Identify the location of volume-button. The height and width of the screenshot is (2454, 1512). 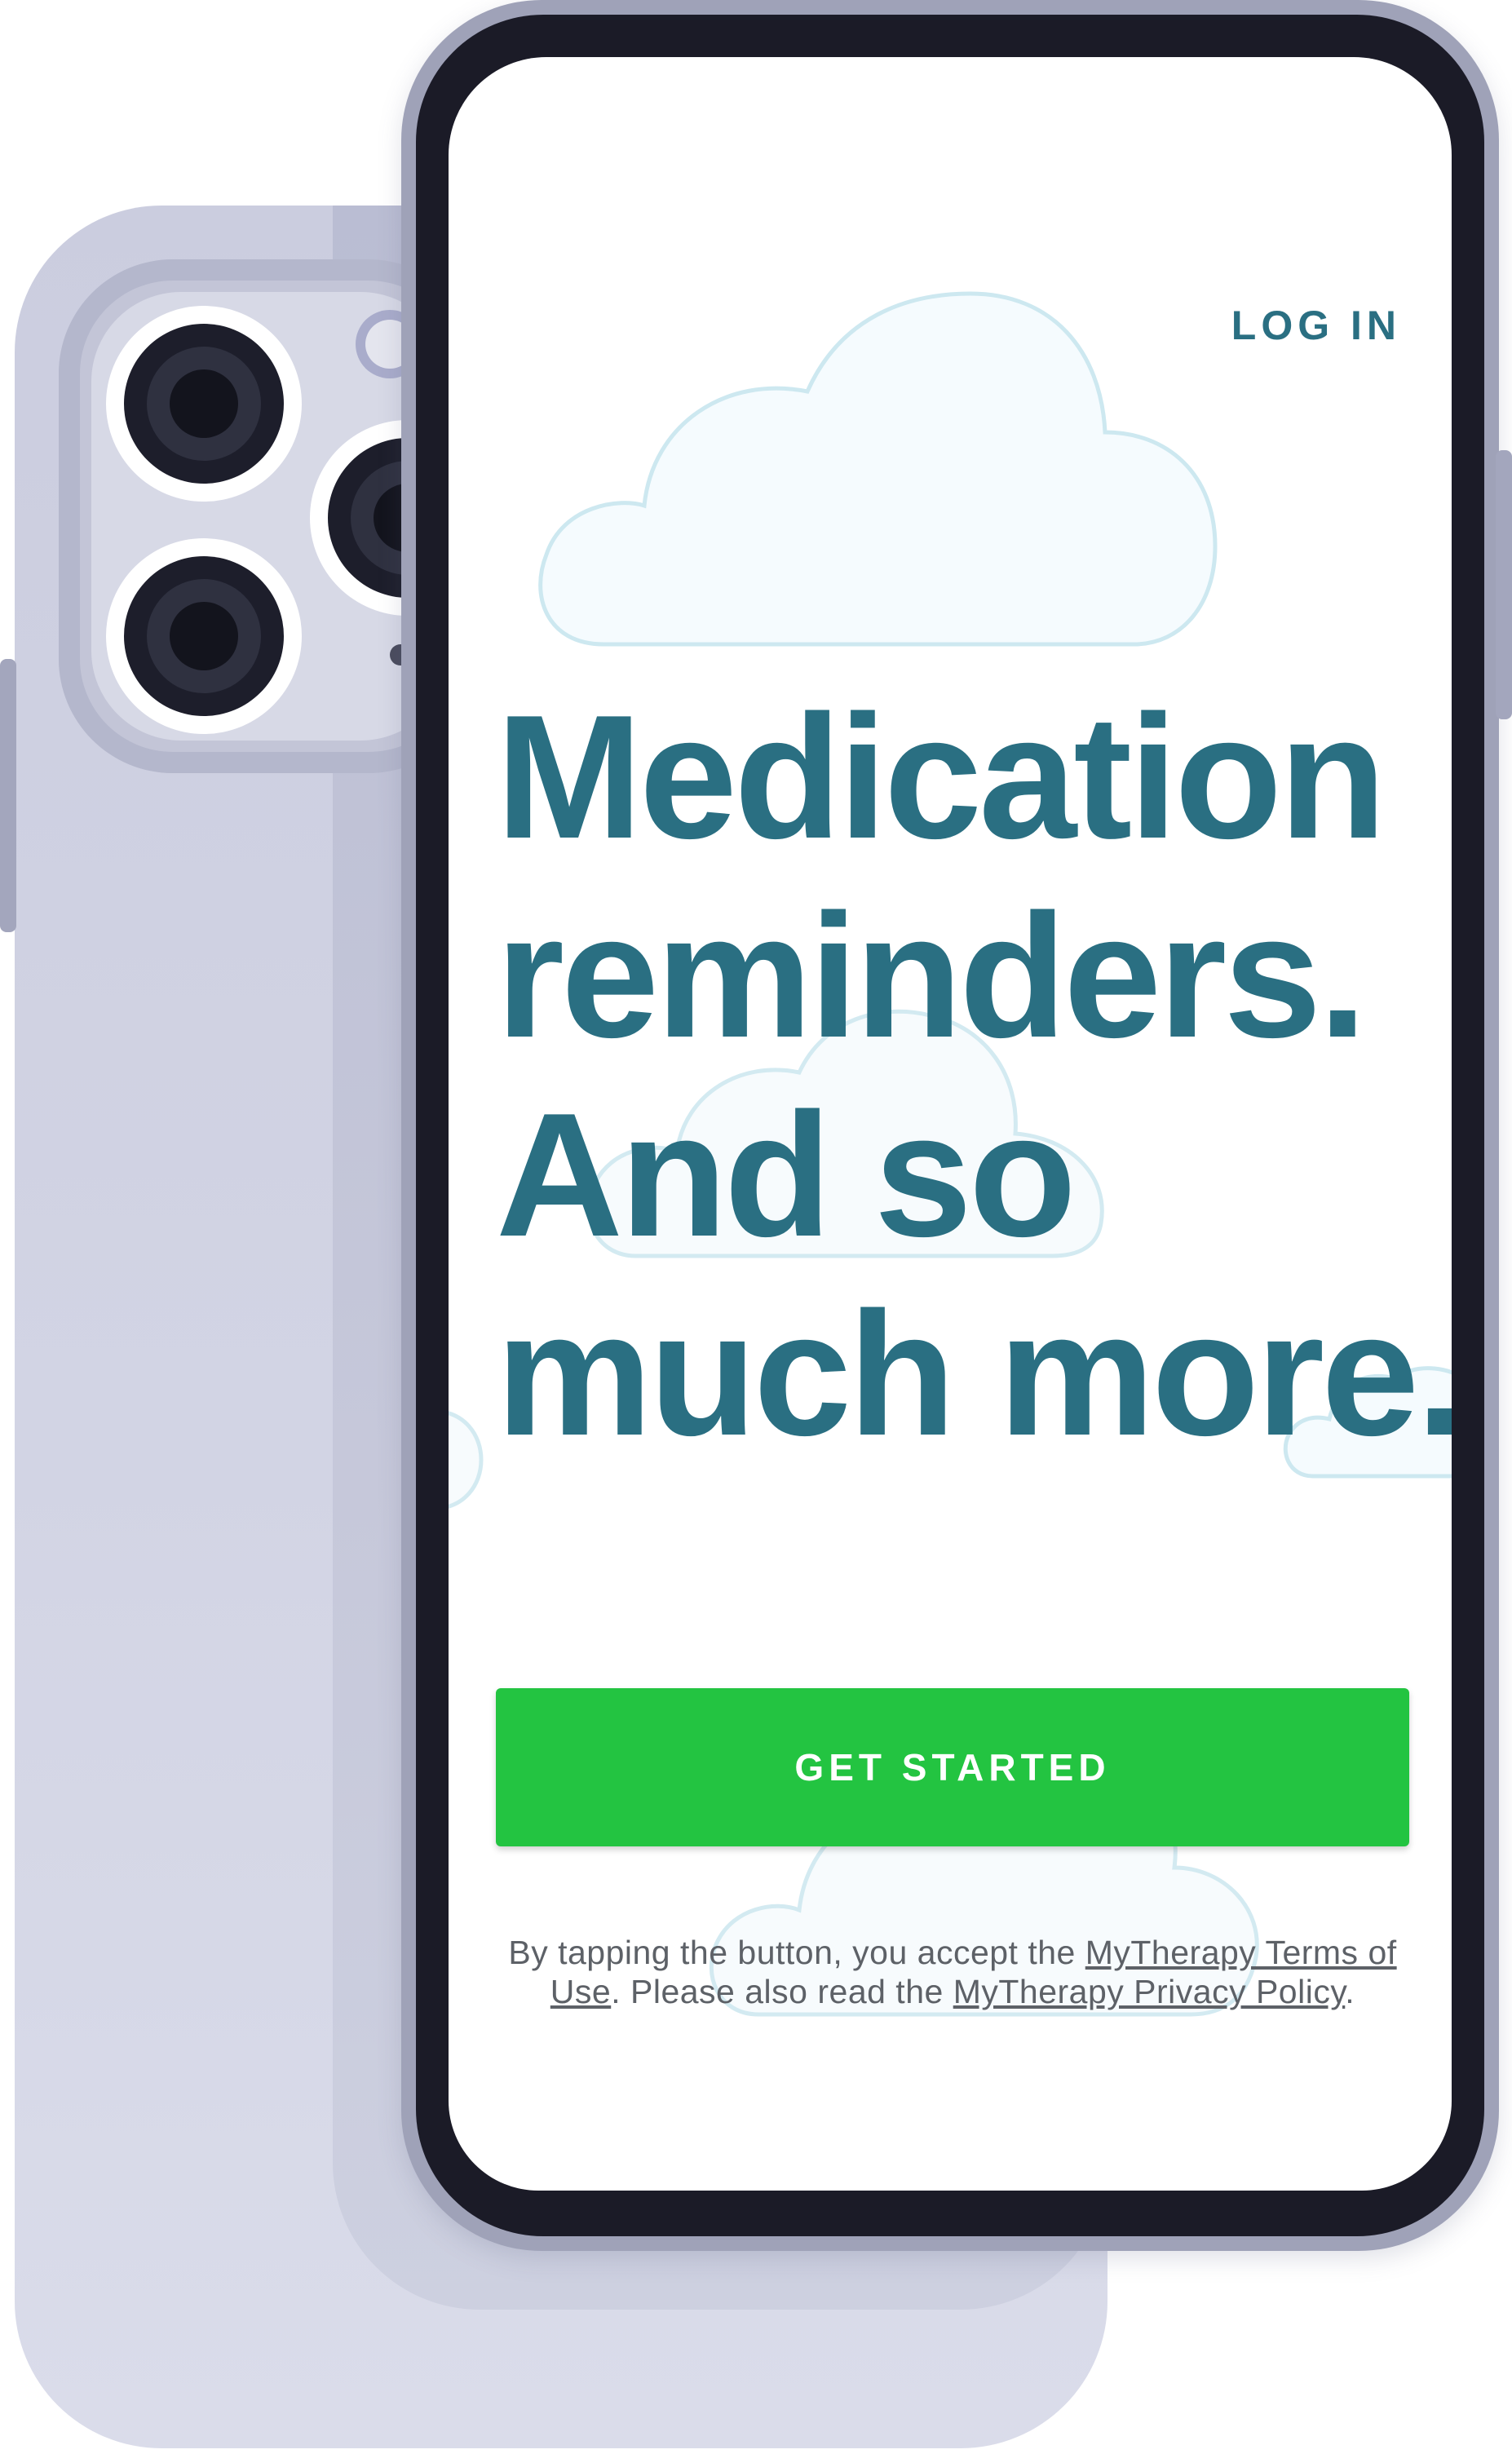
(8, 796).